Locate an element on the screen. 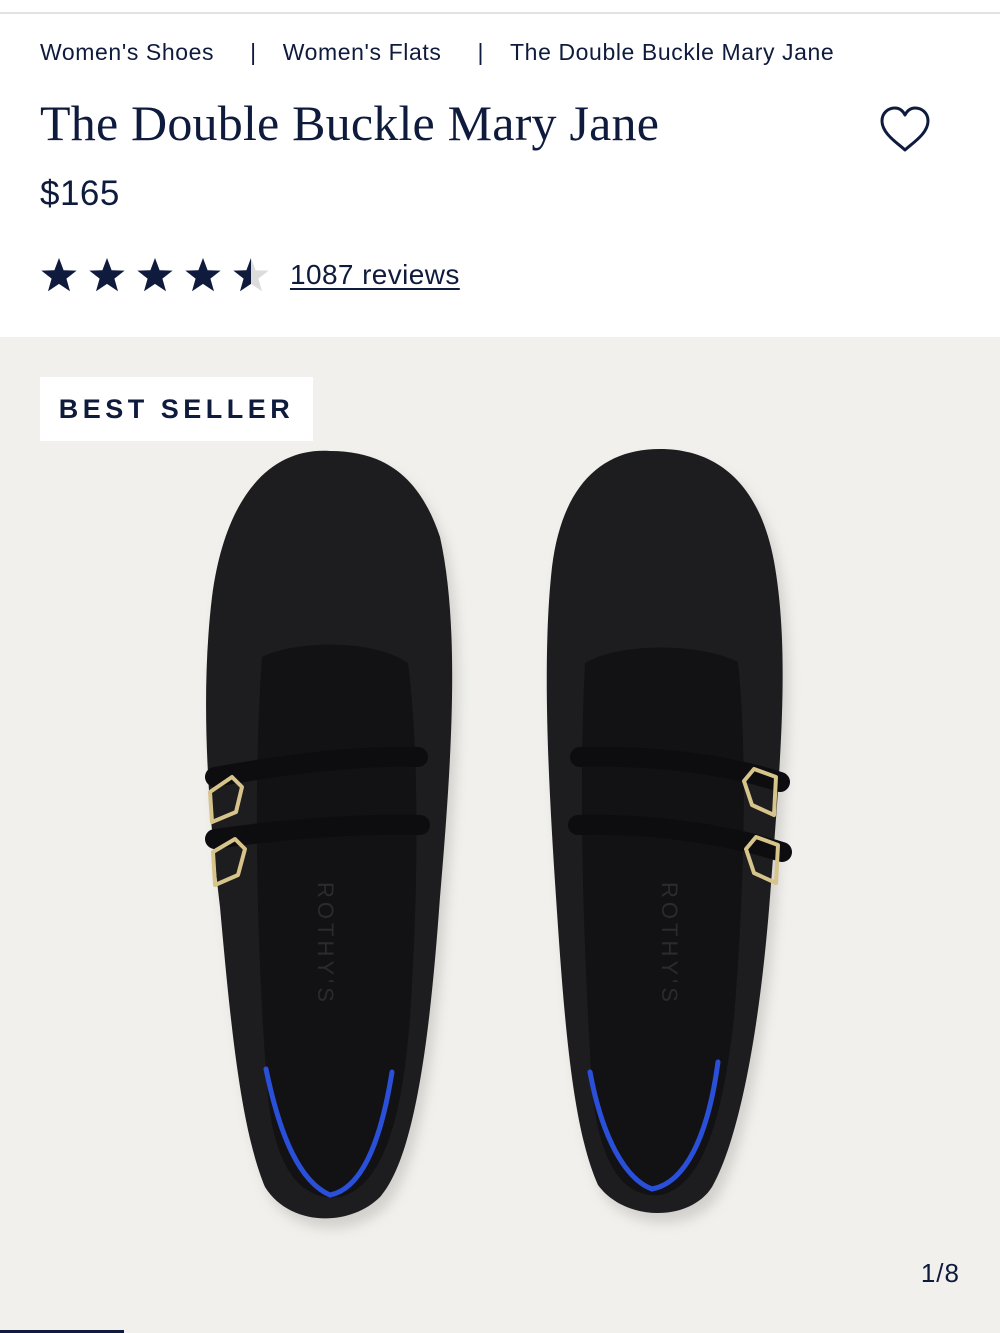 The width and height of the screenshot is (1000, 1333). reviews-link: 1087 reviews is located at coordinates (375, 275).